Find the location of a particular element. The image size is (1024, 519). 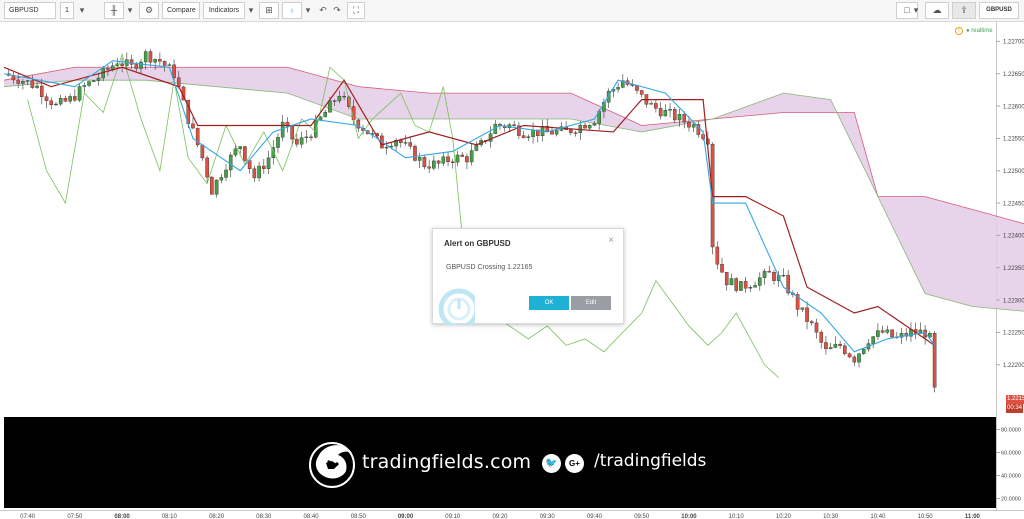

time-label: 07:50 is located at coordinates (75, 516).